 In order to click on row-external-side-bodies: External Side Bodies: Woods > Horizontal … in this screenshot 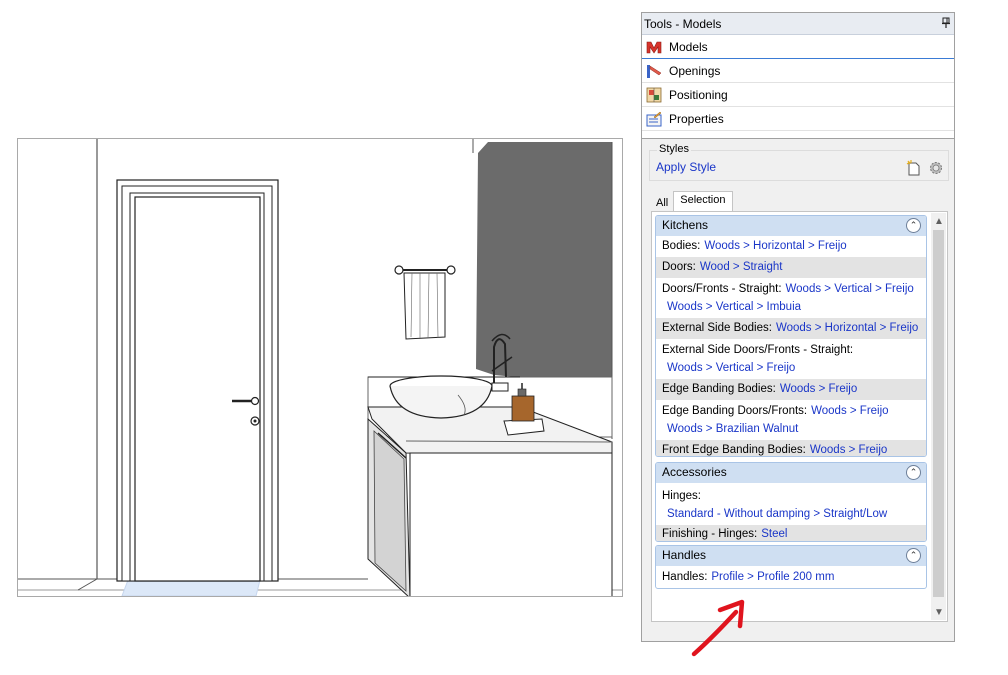, I will do `click(791, 328)`.